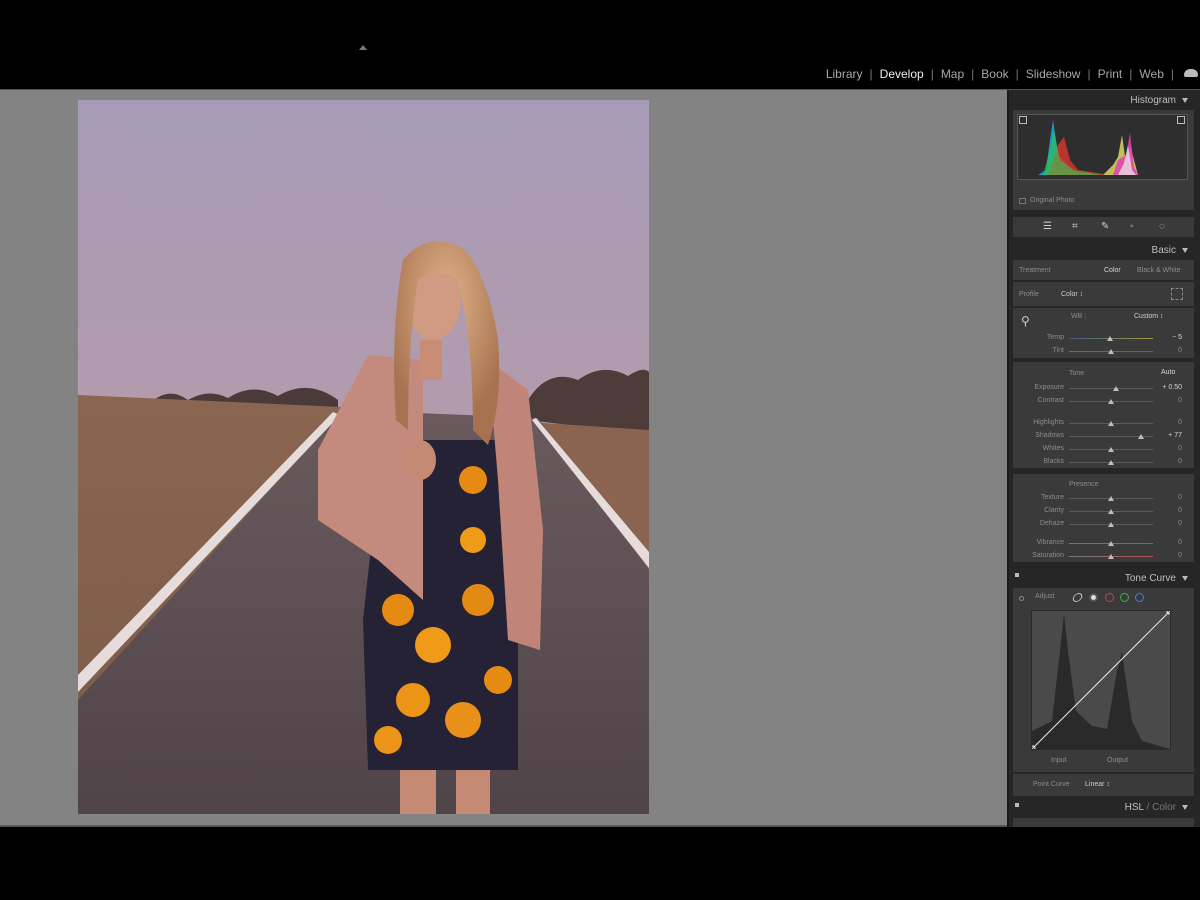  I want to click on highlights-slider-thumb, so click(1111, 423).